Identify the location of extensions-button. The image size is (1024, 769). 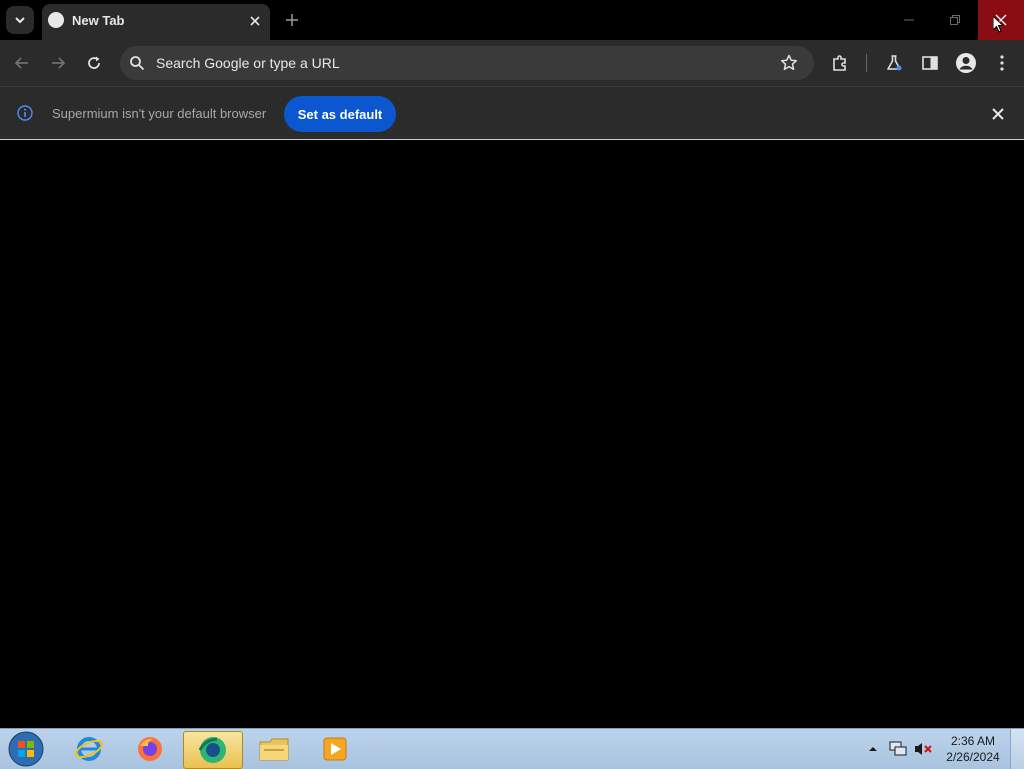
(840, 63).